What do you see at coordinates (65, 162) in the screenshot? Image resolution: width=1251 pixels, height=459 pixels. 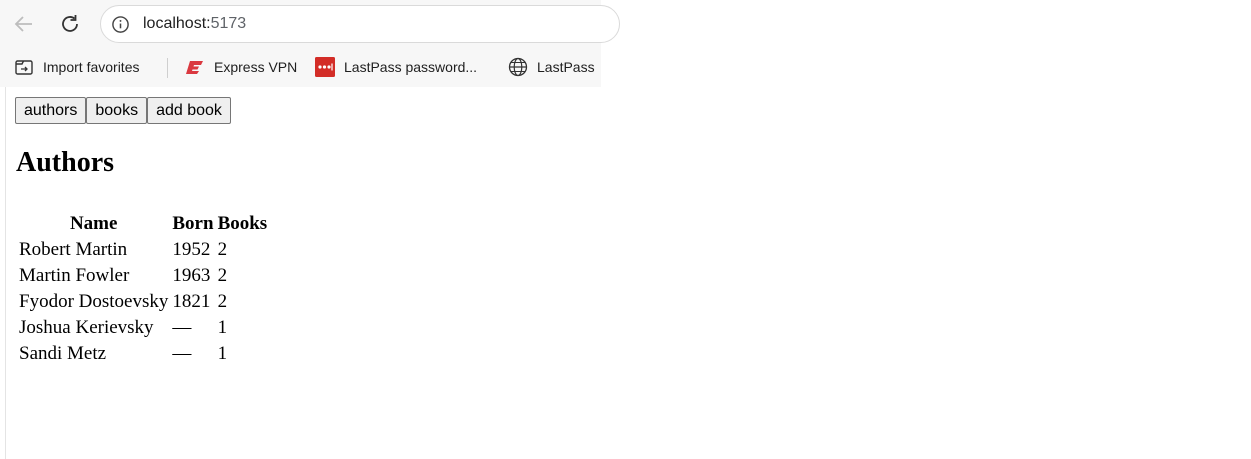 I see `page-title: Authors` at bounding box center [65, 162].